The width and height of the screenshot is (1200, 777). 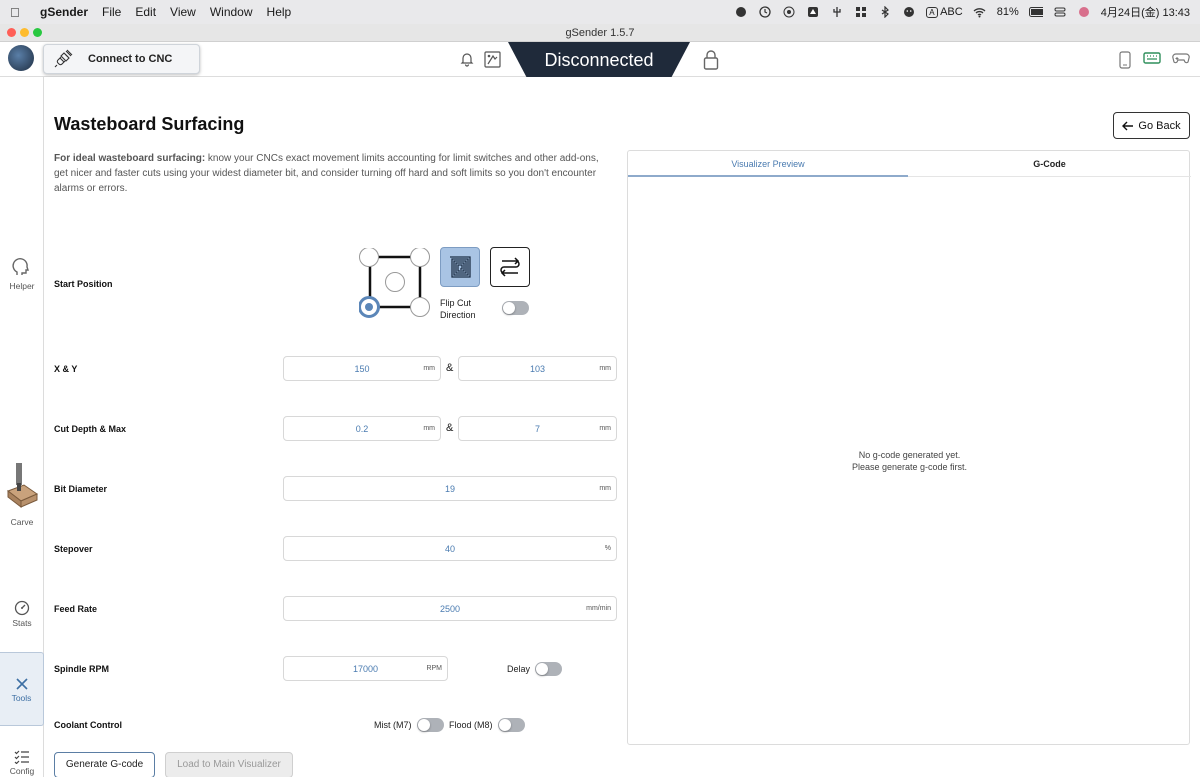 What do you see at coordinates (467, 61) in the screenshot?
I see `notifications-bell-icon` at bounding box center [467, 61].